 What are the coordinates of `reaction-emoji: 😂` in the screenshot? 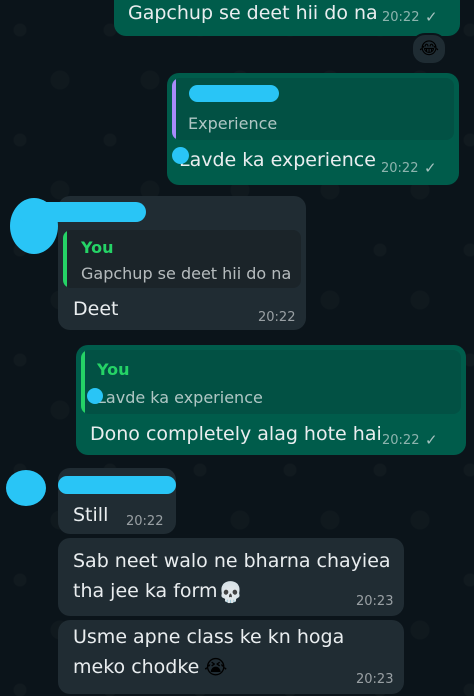 It's located at (429, 49).